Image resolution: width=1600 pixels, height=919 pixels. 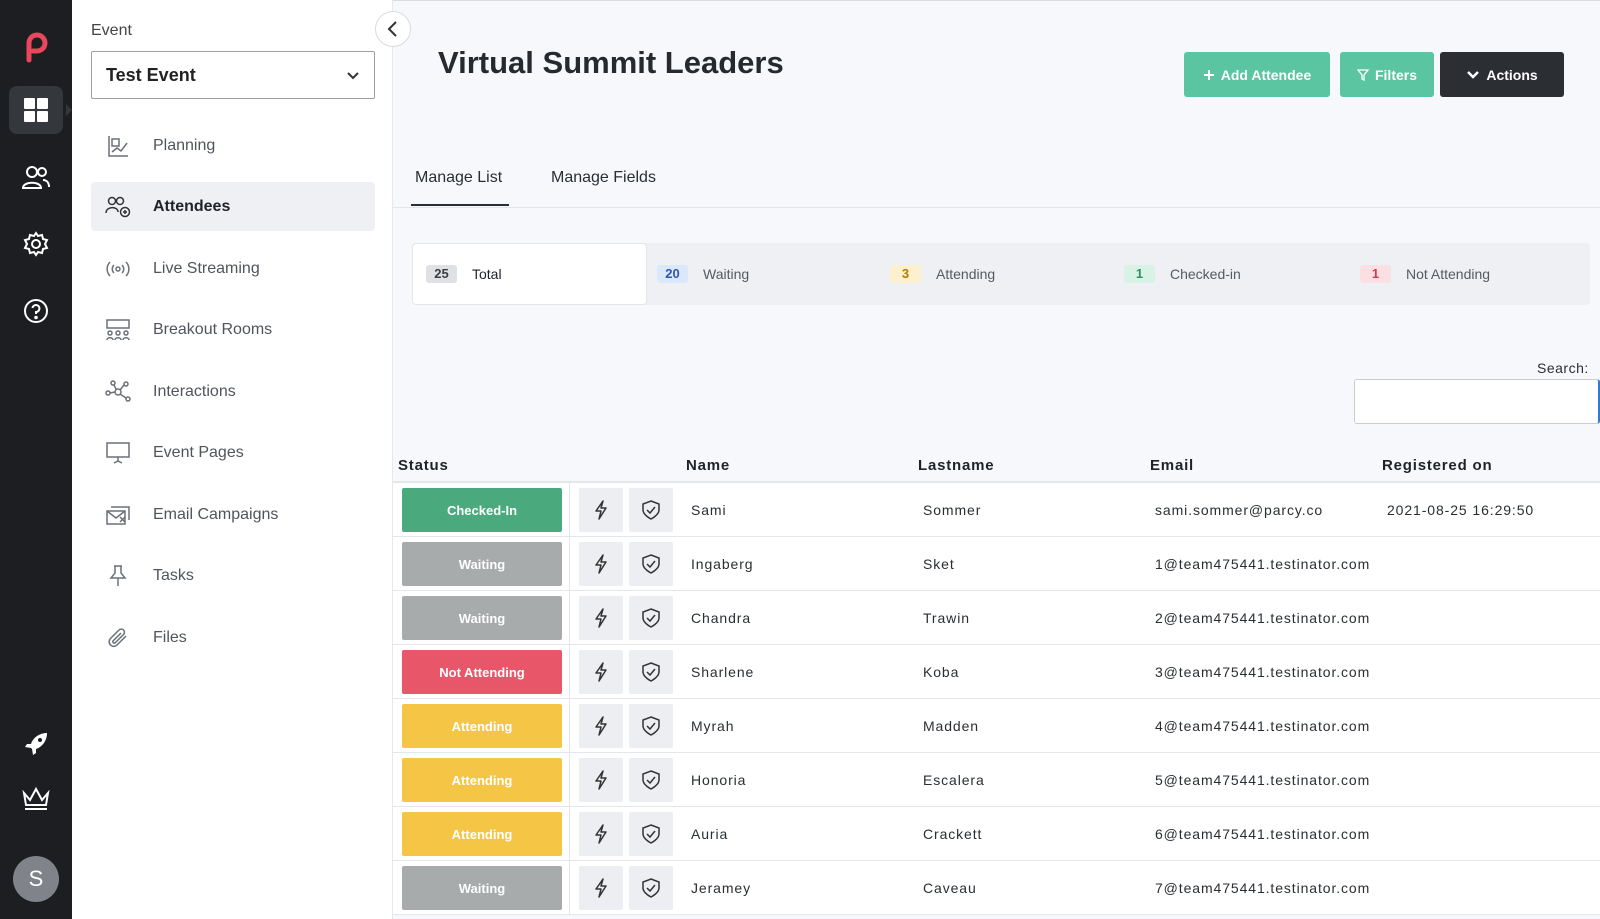 I want to click on count-not-attending: 1 Not Attending, so click(x=1425, y=274).